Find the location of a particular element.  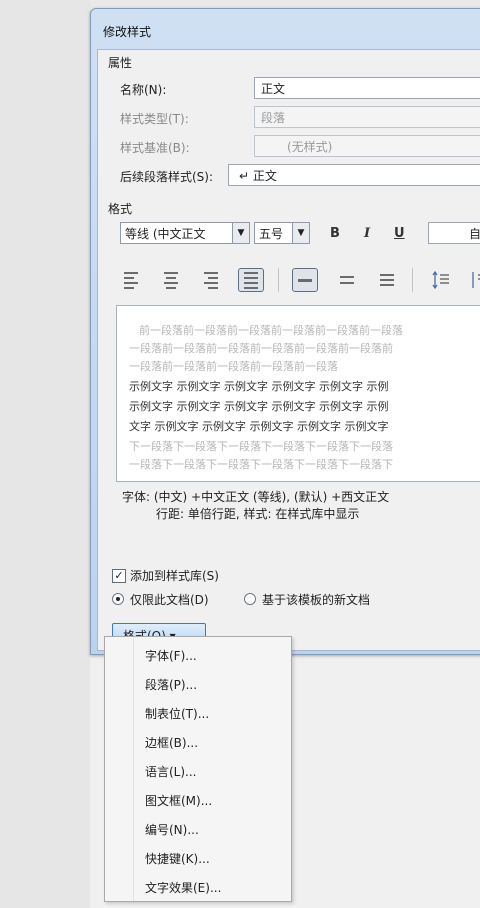

preview-next-paragraph: 下一段落下一段落下一段落下一段落下一段落下一段落 is located at coordinates (261, 446).